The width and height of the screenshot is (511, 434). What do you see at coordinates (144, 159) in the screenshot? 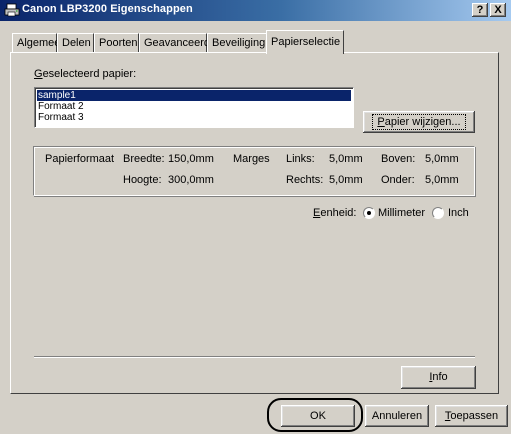
I see `width-label: Breedte:` at bounding box center [144, 159].